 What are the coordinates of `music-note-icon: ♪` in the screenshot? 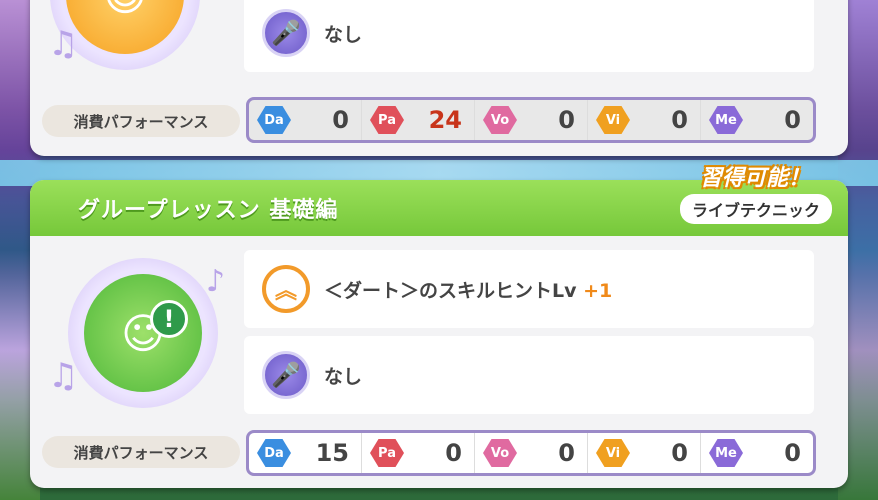 It's located at (216, 281).